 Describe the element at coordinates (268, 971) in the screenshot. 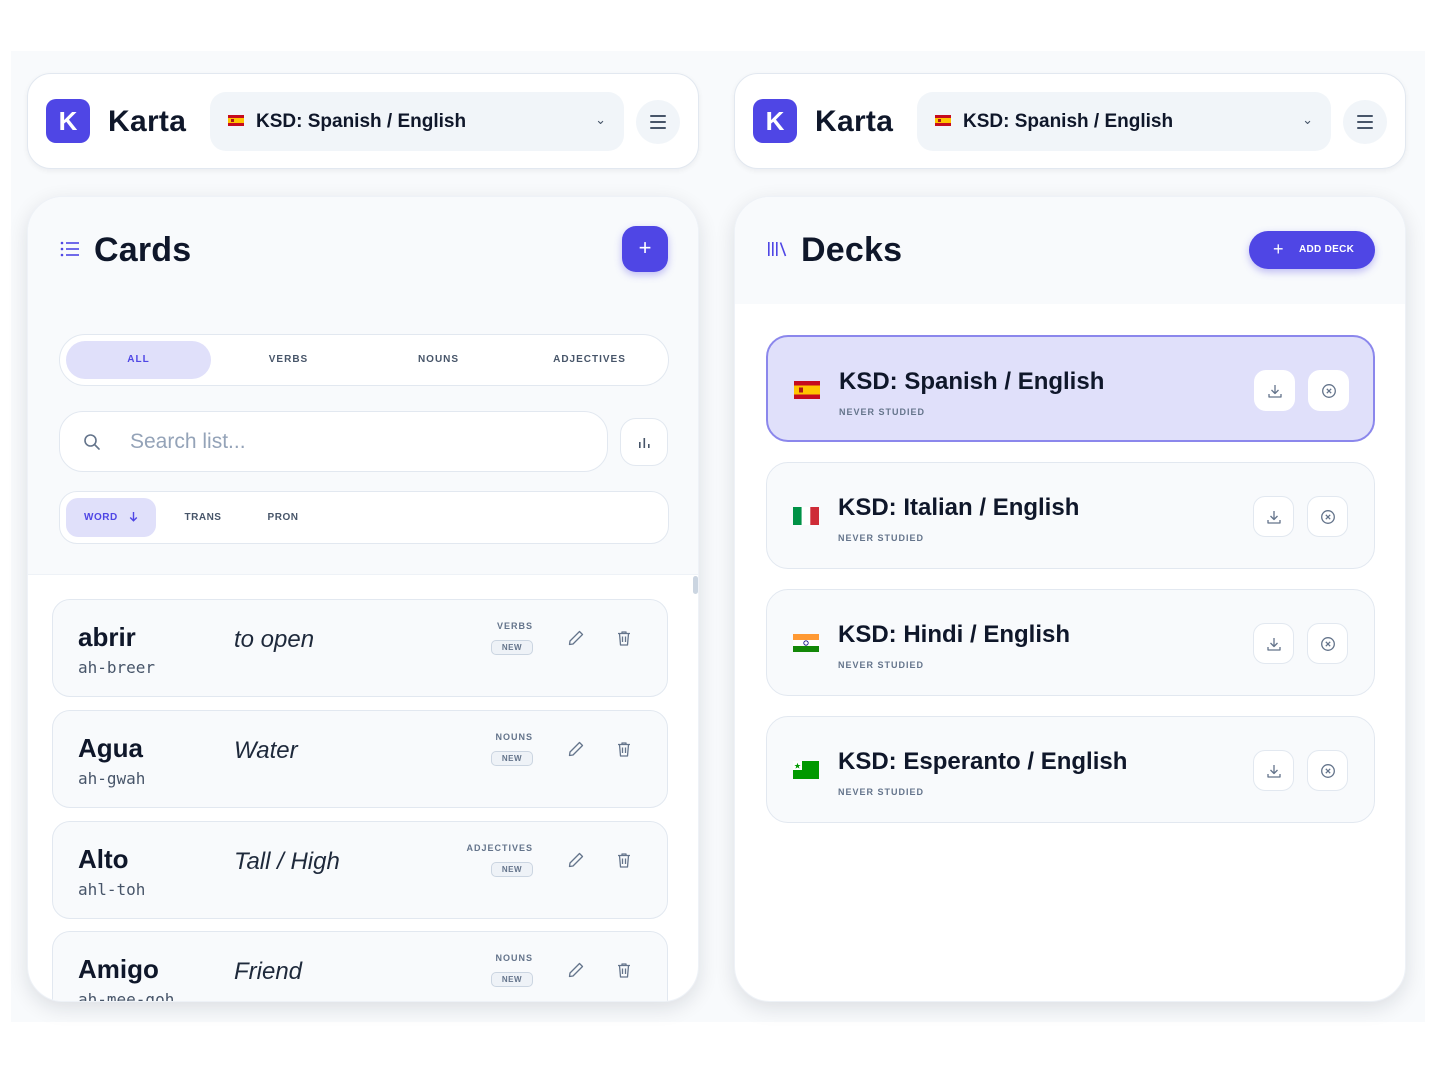

I see `card-translation: Friend` at that location.